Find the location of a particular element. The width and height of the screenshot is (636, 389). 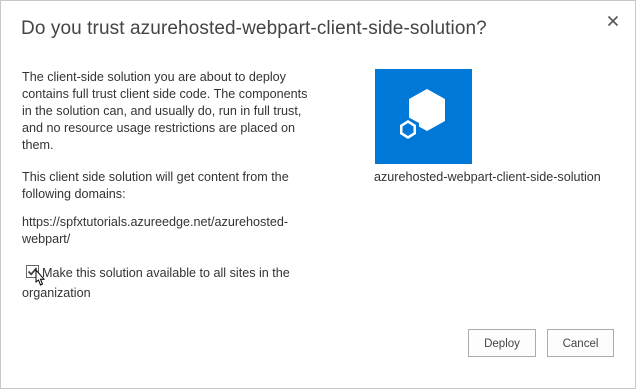

tenant-wide-checkbox is located at coordinates (32, 271).